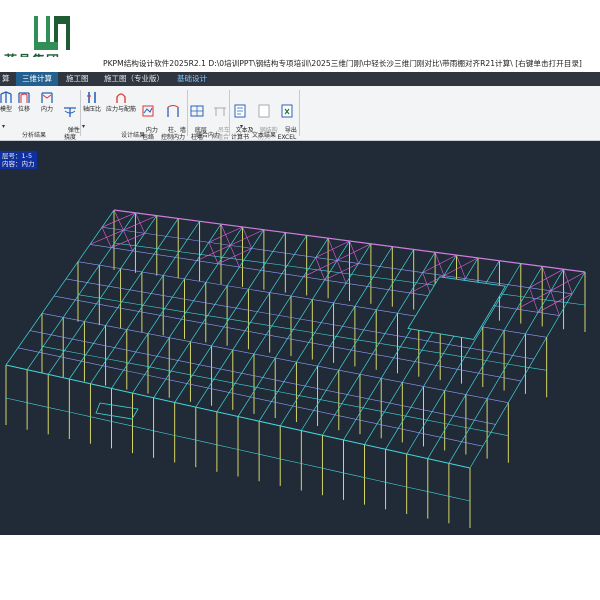  I want to click on canopy, so click(117, 411).